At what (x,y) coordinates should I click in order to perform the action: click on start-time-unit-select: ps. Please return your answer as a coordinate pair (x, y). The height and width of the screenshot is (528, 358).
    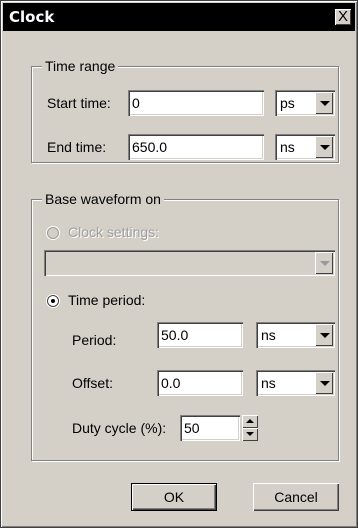
    Looking at the image, I should click on (305, 103).